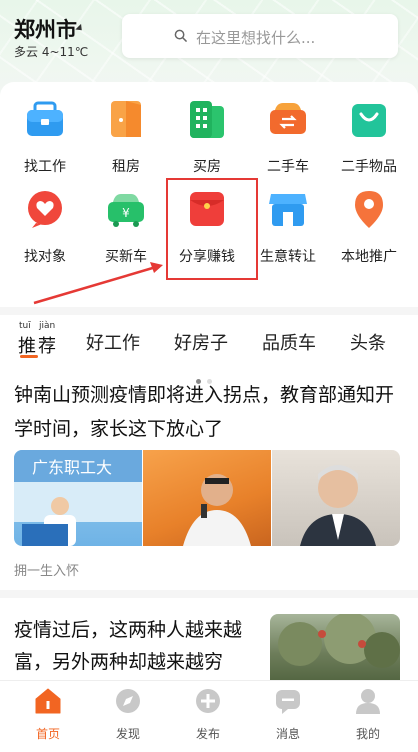 The image size is (418, 752). I want to click on grid-item-local-promotion: 本地推广, so click(369, 228).